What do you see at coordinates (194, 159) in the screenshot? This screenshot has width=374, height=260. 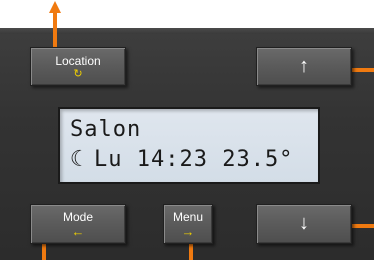 I see `day-time-temperature: Lu 14:23 23.5°` at bounding box center [194, 159].